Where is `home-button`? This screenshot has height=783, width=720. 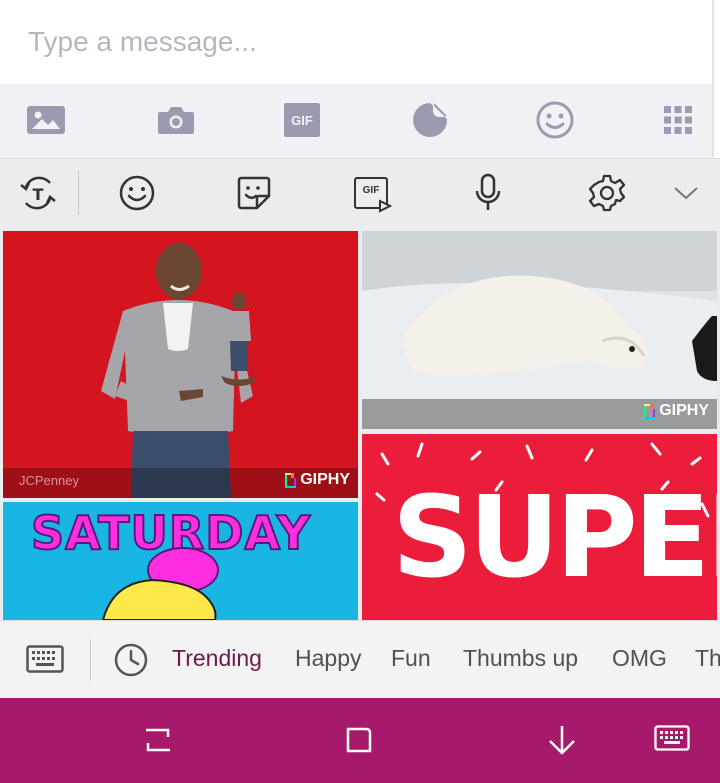
home-button is located at coordinates (360, 740).